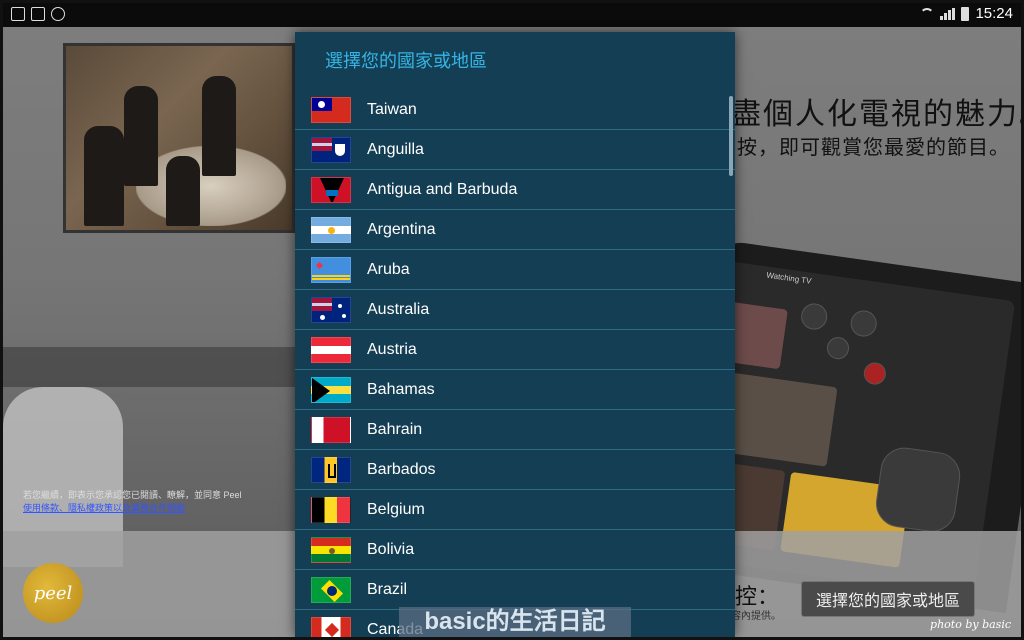 The image size is (1024, 640). What do you see at coordinates (515, 230) in the screenshot?
I see `country-item-argentina: Argentina` at bounding box center [515, 230].